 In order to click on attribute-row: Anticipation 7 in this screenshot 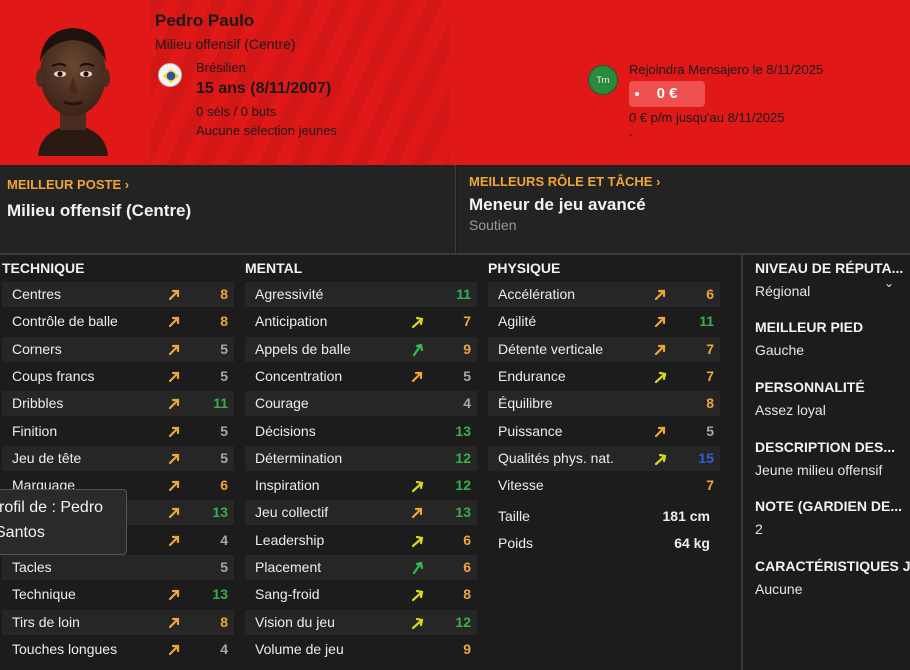, I will do `click(361, 321)`.